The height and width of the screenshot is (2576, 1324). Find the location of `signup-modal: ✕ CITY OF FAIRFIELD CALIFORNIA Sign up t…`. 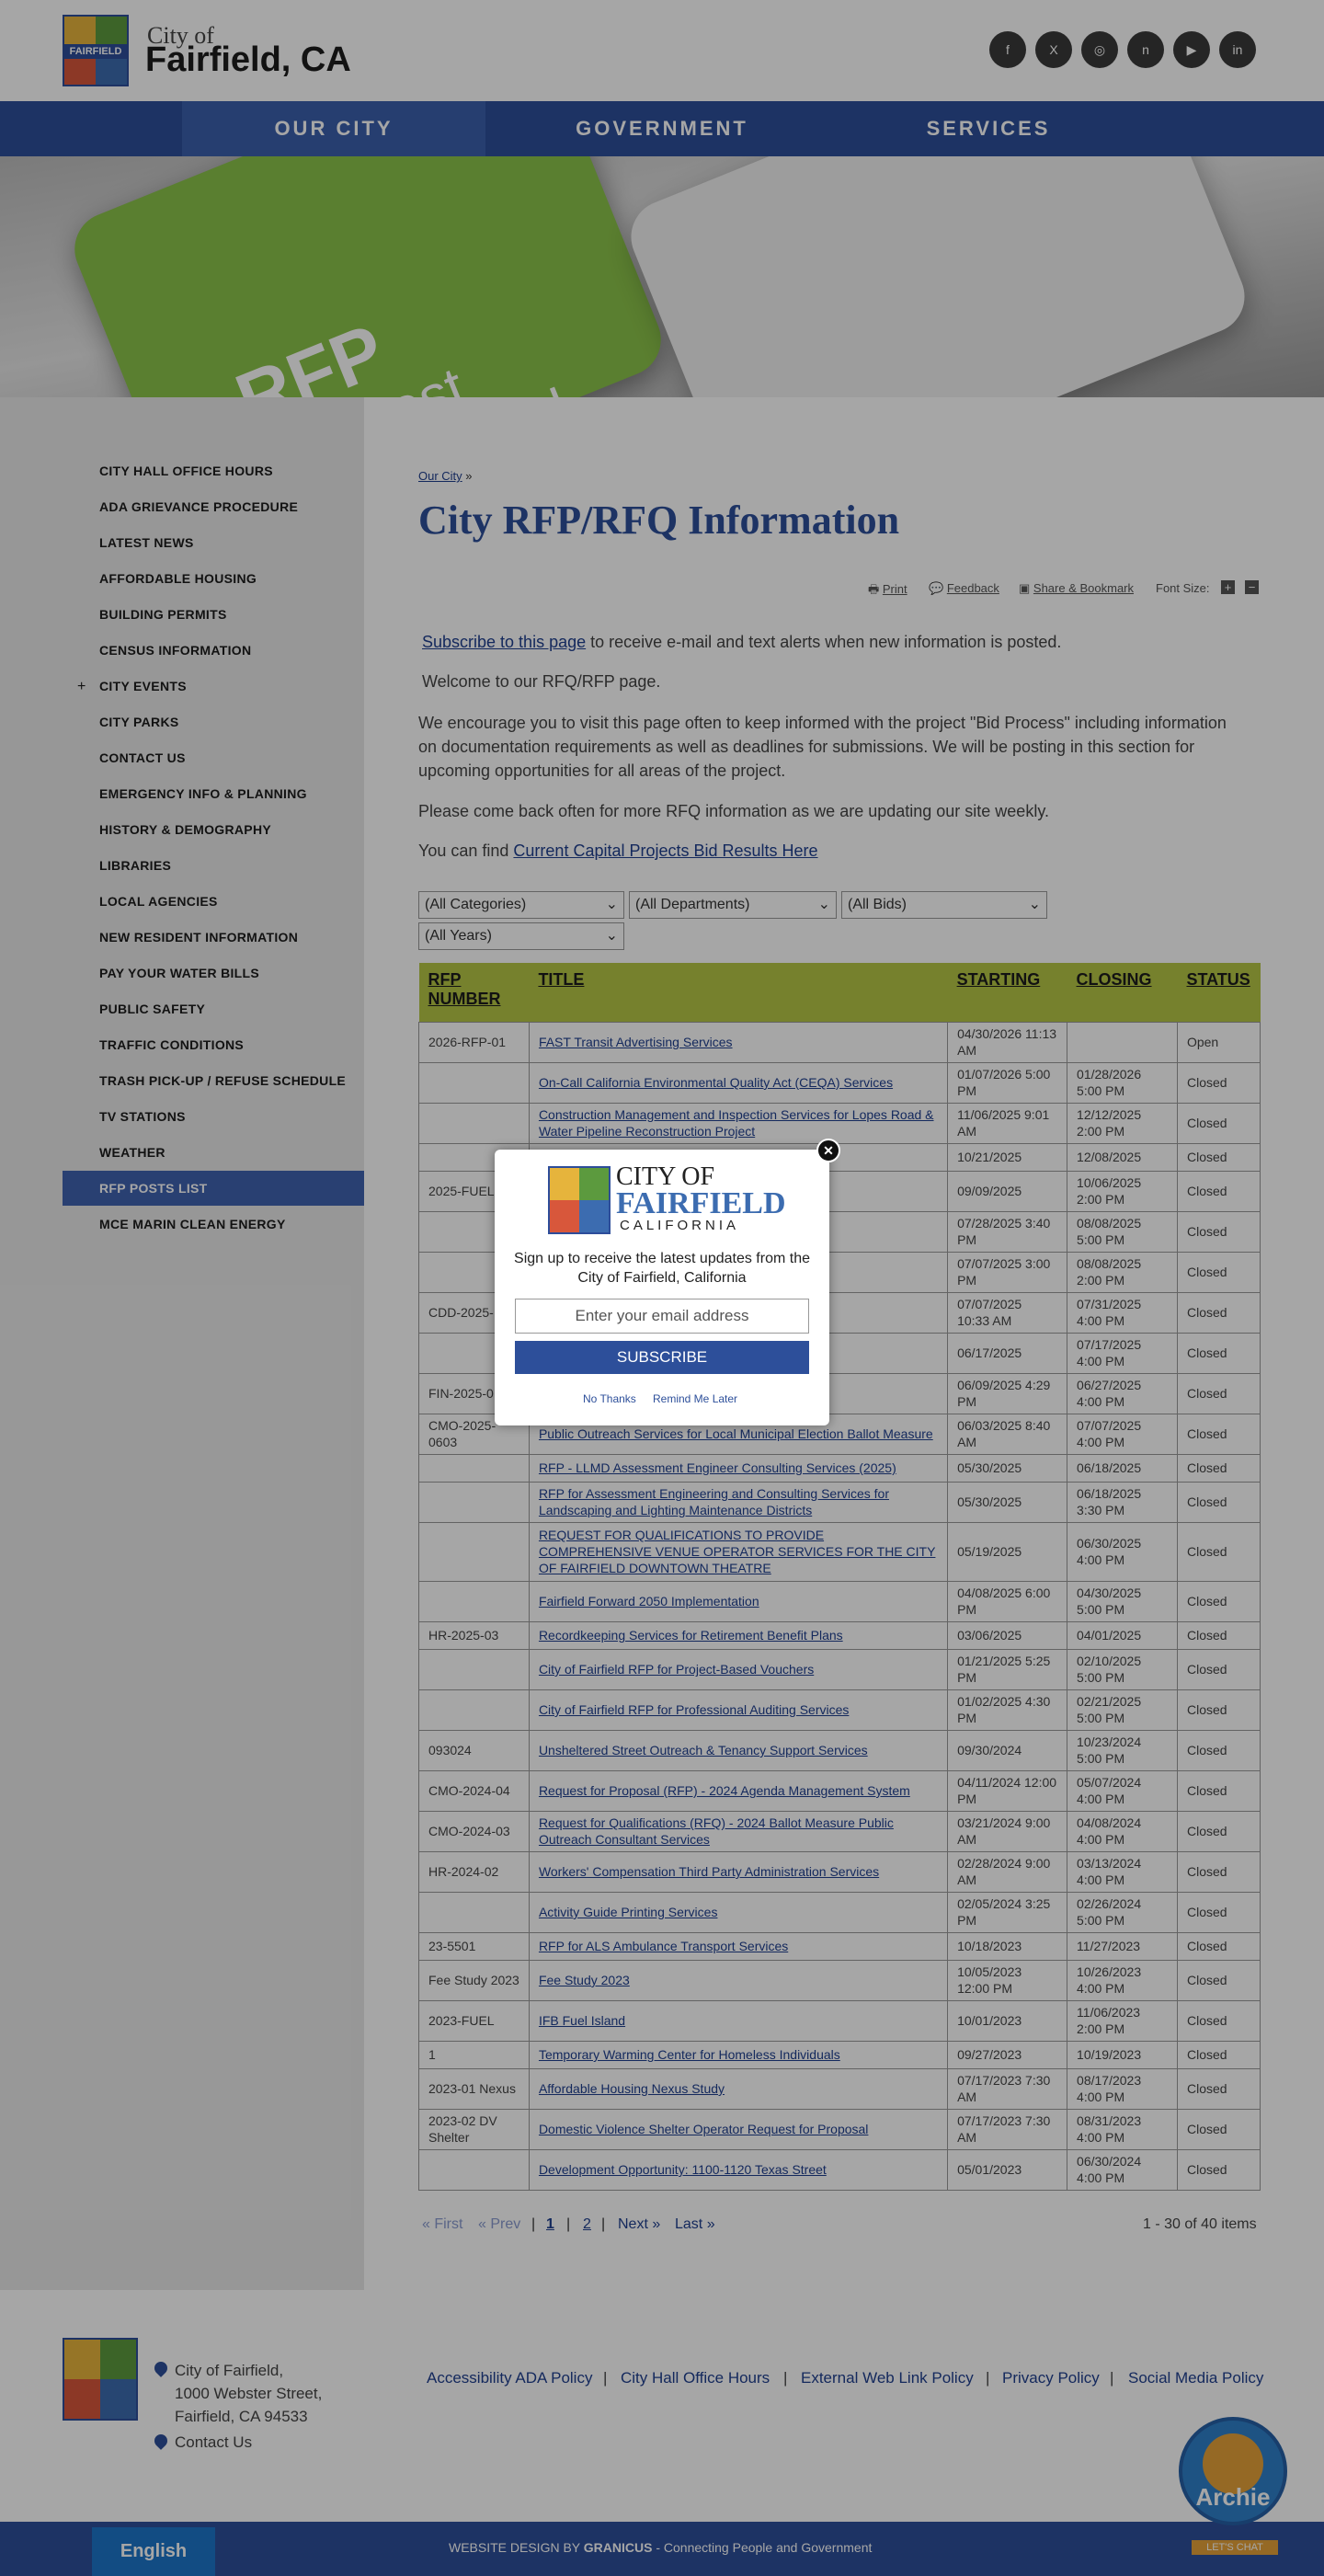

signup-modal: ✕ CITY OF FAIRFIELD CALIFORNIA Sign up t… is located at coordinates (667, 1282).